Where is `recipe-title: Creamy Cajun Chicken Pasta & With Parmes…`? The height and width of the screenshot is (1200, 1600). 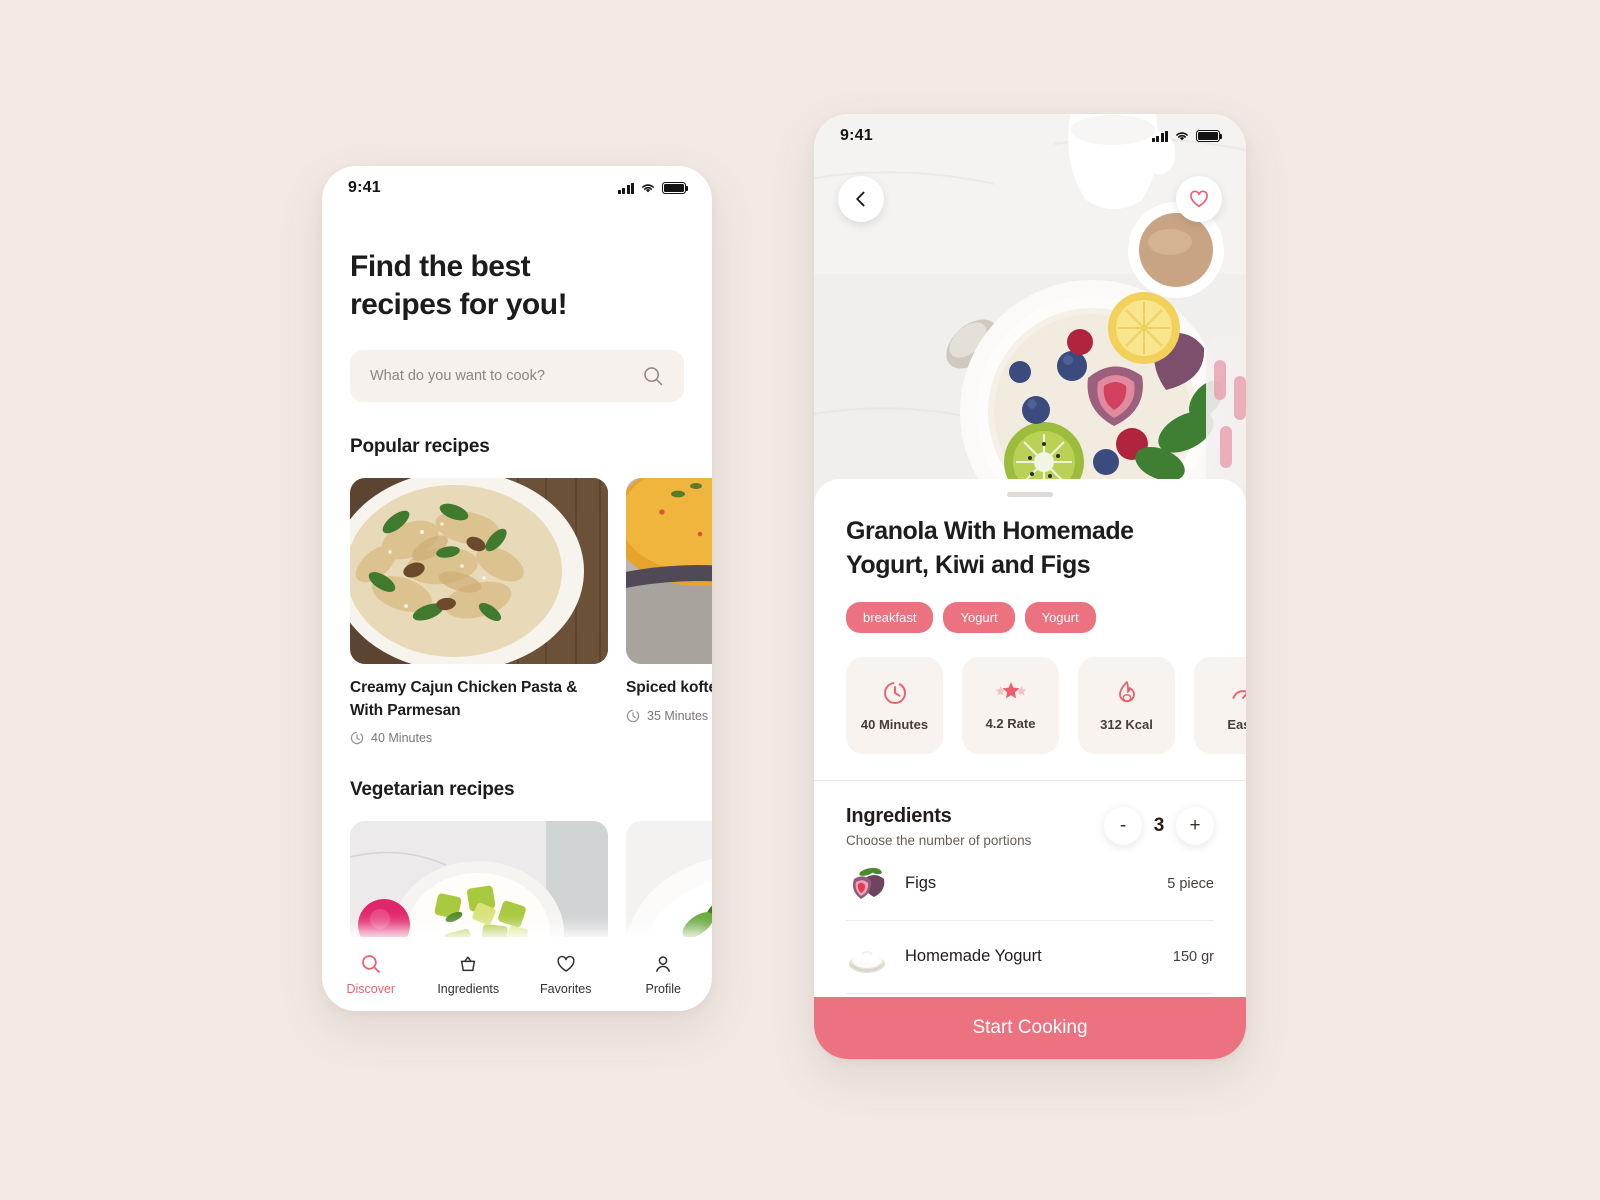 recipe-title: Creamy Cajun Chicken Pasta & With Parmes… is located at coordinates (464, 698).